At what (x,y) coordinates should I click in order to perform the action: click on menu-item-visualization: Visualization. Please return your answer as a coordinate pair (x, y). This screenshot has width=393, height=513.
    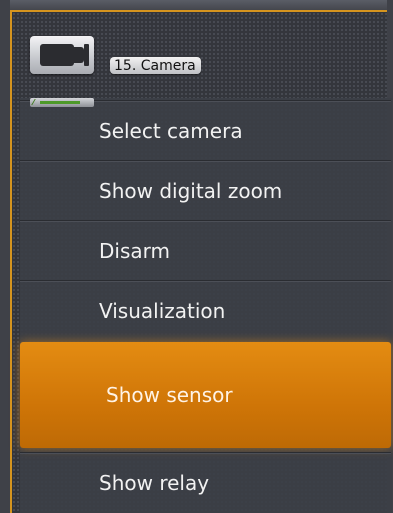
    Looking at the image, I should click on (205, 310).